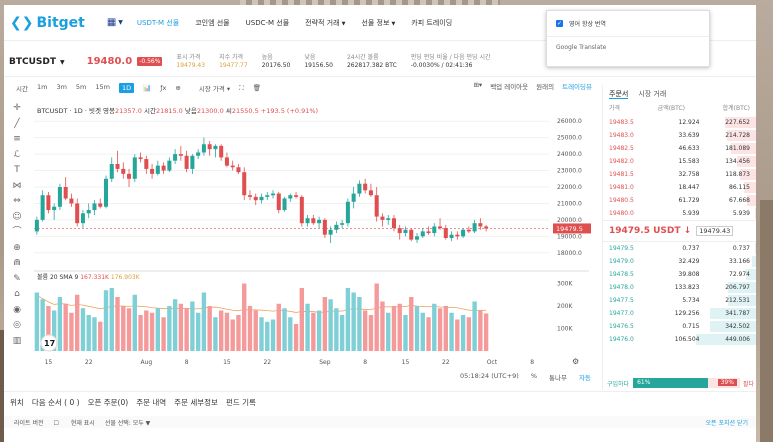 Image resolution: width=773 pixels, height=442 pixels. Describe the element at coordinates (126, 88) in the screenshot. I see `timeframe-5: 1D` at that location.